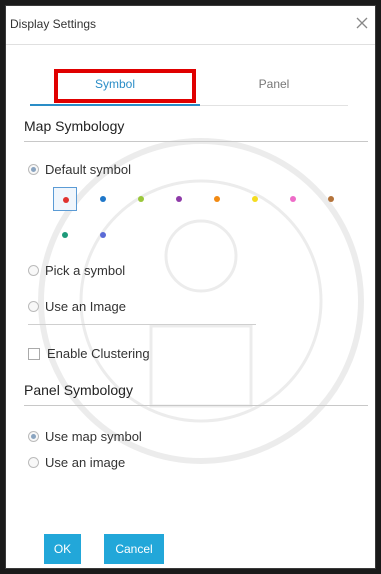 This screenshot has height=574, width=381. What do you see at coordinates (190, 25) in the screenshot?
I see `title-bar: Display Settings` at bounding box center [190, 25].